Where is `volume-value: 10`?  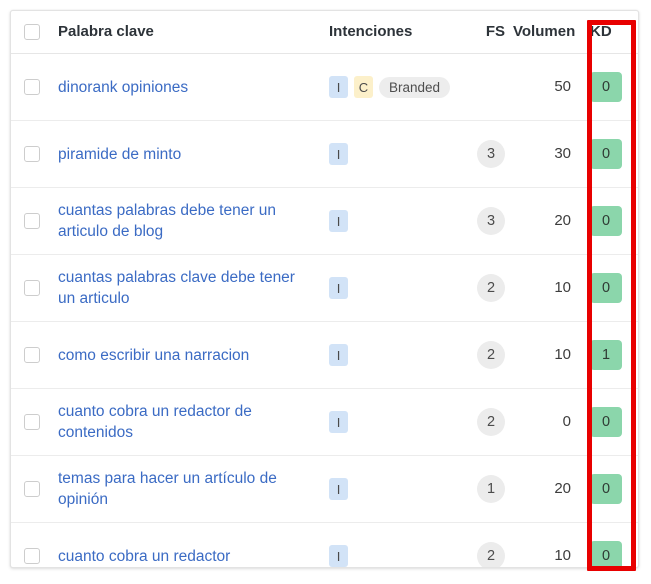
volume-value: 10 is located at coordinates (562, 287).